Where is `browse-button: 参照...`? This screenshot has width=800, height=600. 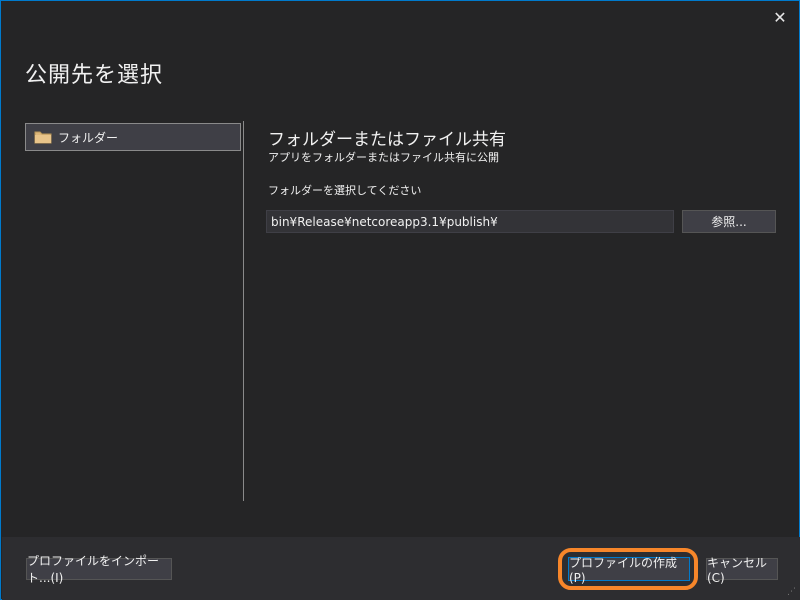 browse-button: 参照... is located at coordinates (729, 221).